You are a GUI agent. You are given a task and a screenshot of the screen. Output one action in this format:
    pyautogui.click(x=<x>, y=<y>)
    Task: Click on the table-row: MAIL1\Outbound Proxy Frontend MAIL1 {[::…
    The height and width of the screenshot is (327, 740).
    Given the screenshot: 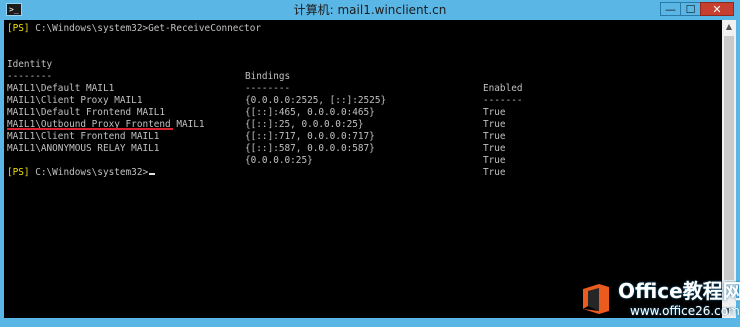 What is the action you would take?
    pyautogui.click(x=256, y=130)
    